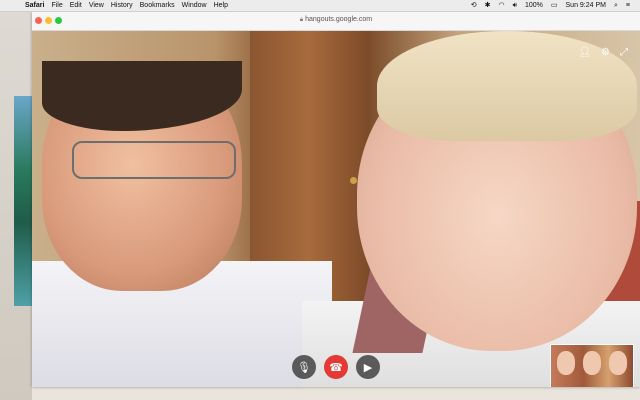 The width and height of the screenshot is (640, 400). I want to click on battery-icon: ▭, so click(554, 5).